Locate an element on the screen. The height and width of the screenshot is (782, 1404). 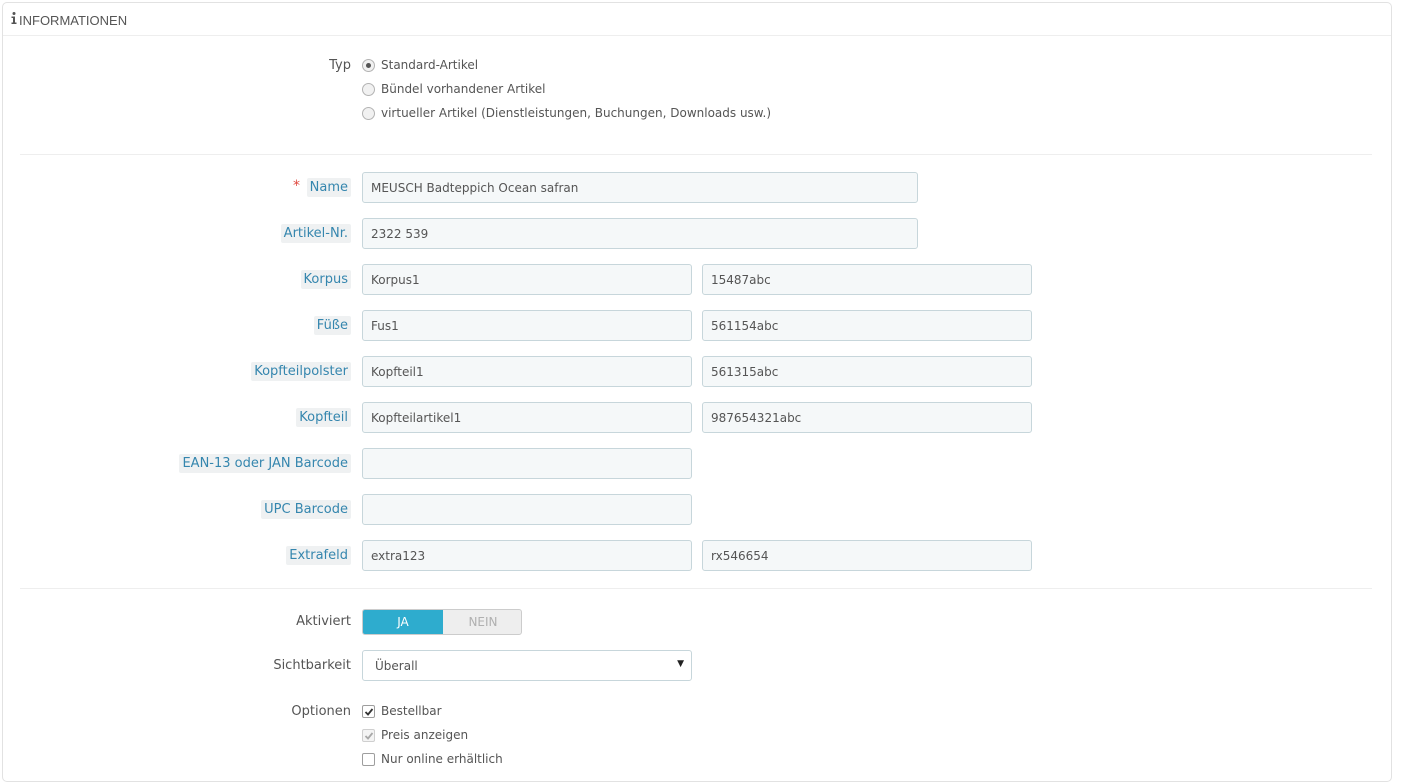
option-preis-anzeigen: Preis anzeigen is located at coordinates (432, 736).